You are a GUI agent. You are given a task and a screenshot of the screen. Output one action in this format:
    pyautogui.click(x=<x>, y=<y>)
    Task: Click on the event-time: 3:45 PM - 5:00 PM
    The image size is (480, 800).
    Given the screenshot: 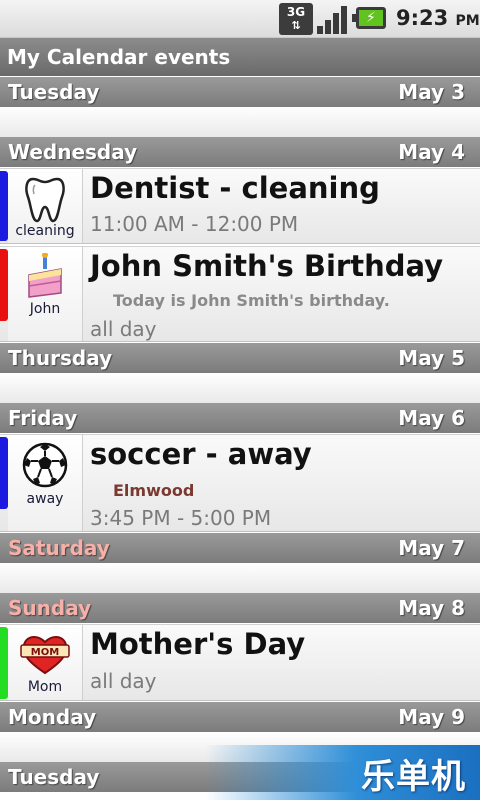 What is the action you would take?
    pyautogui.click(x=181, y=518)
    